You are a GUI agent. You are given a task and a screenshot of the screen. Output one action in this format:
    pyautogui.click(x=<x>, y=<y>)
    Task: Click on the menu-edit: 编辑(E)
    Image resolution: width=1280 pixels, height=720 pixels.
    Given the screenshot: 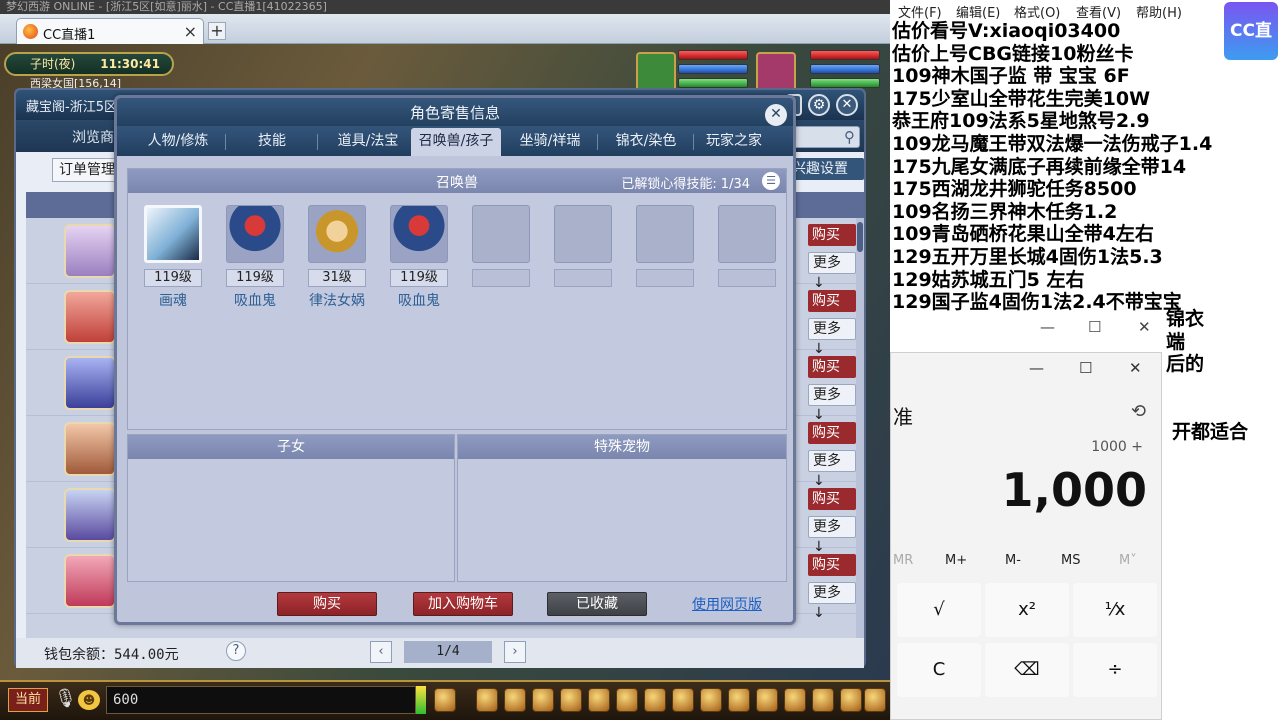 What is the action you would take?
    pyautogui.click(x=978, y=11)
    